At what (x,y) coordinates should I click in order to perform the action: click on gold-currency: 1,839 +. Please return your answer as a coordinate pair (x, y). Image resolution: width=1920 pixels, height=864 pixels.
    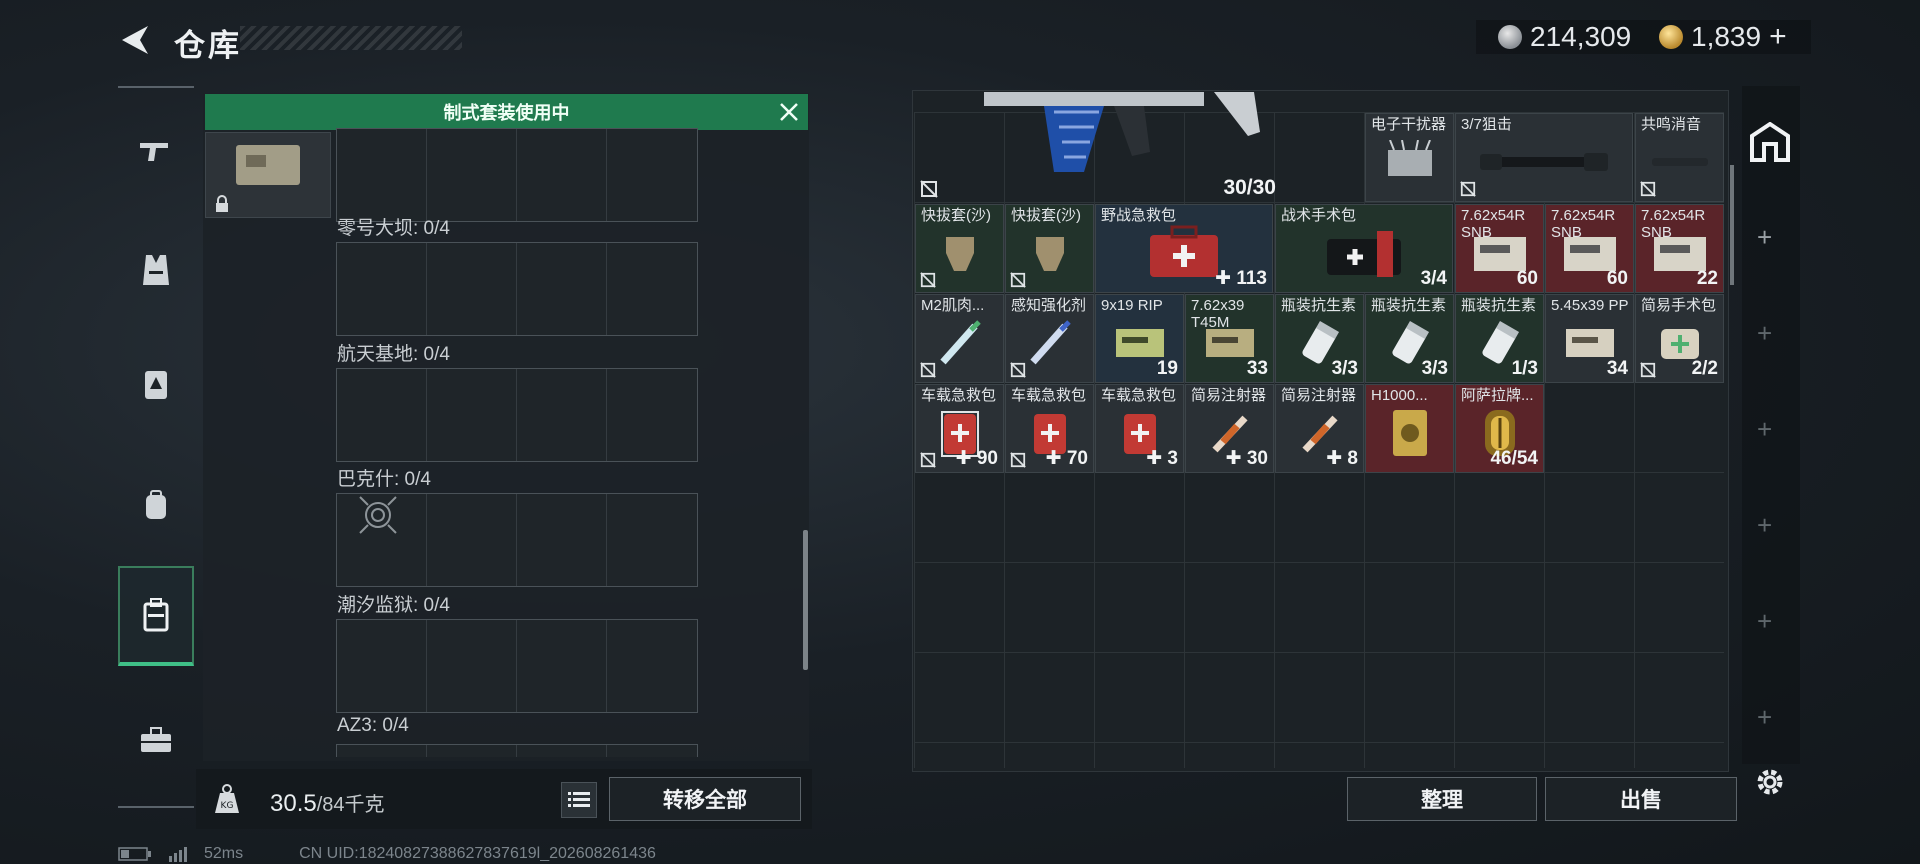
    Looking at the image, I should click on (1723, 37).